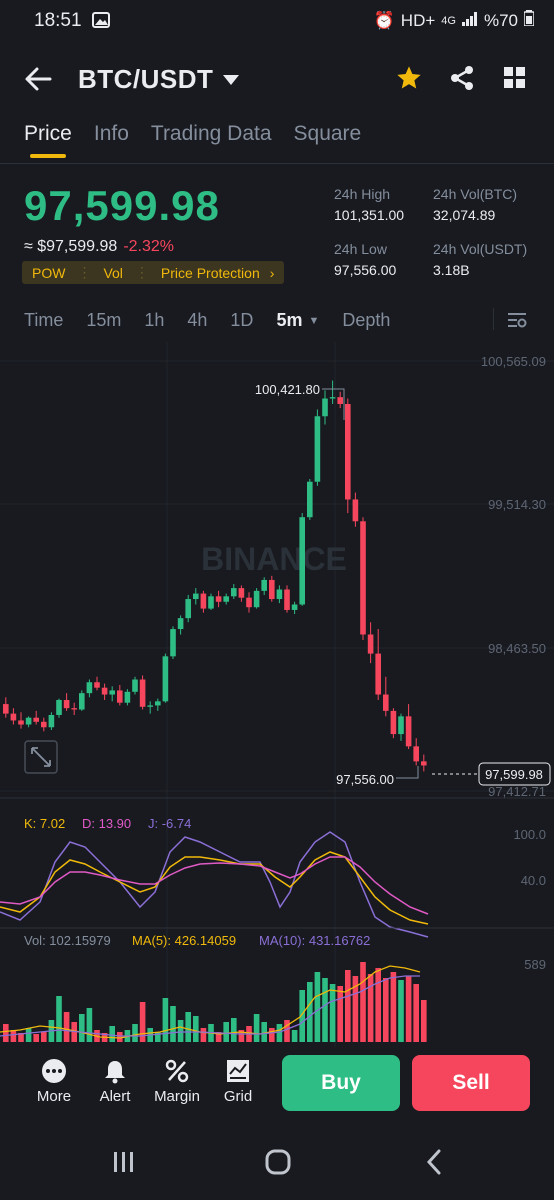 The width and height of the screenshot is (554, 1200). Describe the element at coordinates (464, 215) in the screenshot. I see `vol-btc-value: 32,074.89` at that location.